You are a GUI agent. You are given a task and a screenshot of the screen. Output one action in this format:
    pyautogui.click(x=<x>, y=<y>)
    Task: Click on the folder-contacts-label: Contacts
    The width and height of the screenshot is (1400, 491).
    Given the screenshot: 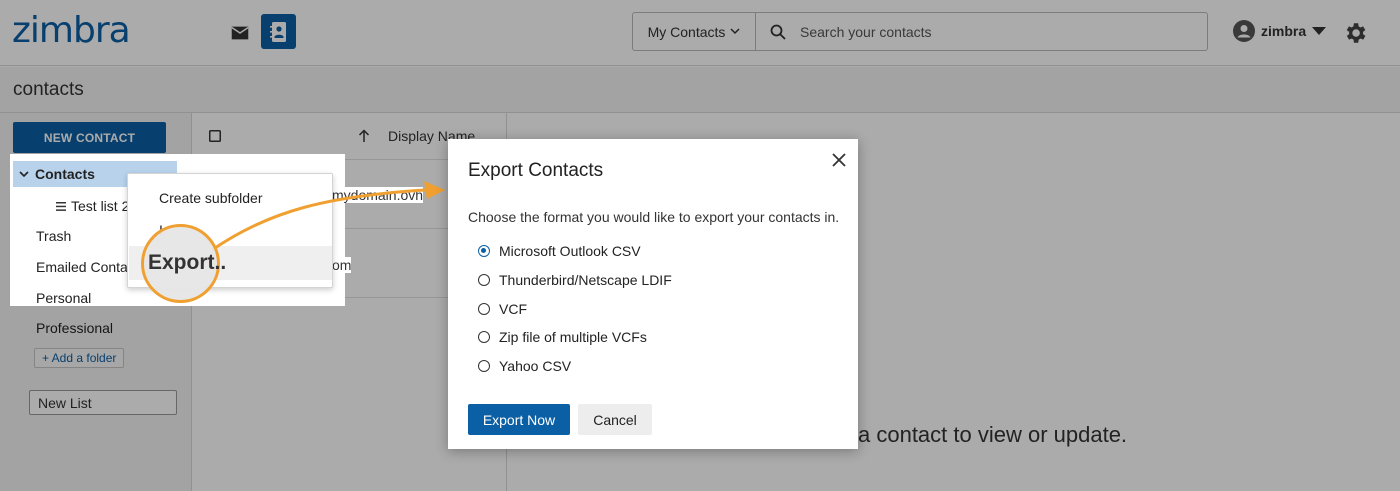 What is the action you would take?
    pyautogui.click(x=65, y=174)
    